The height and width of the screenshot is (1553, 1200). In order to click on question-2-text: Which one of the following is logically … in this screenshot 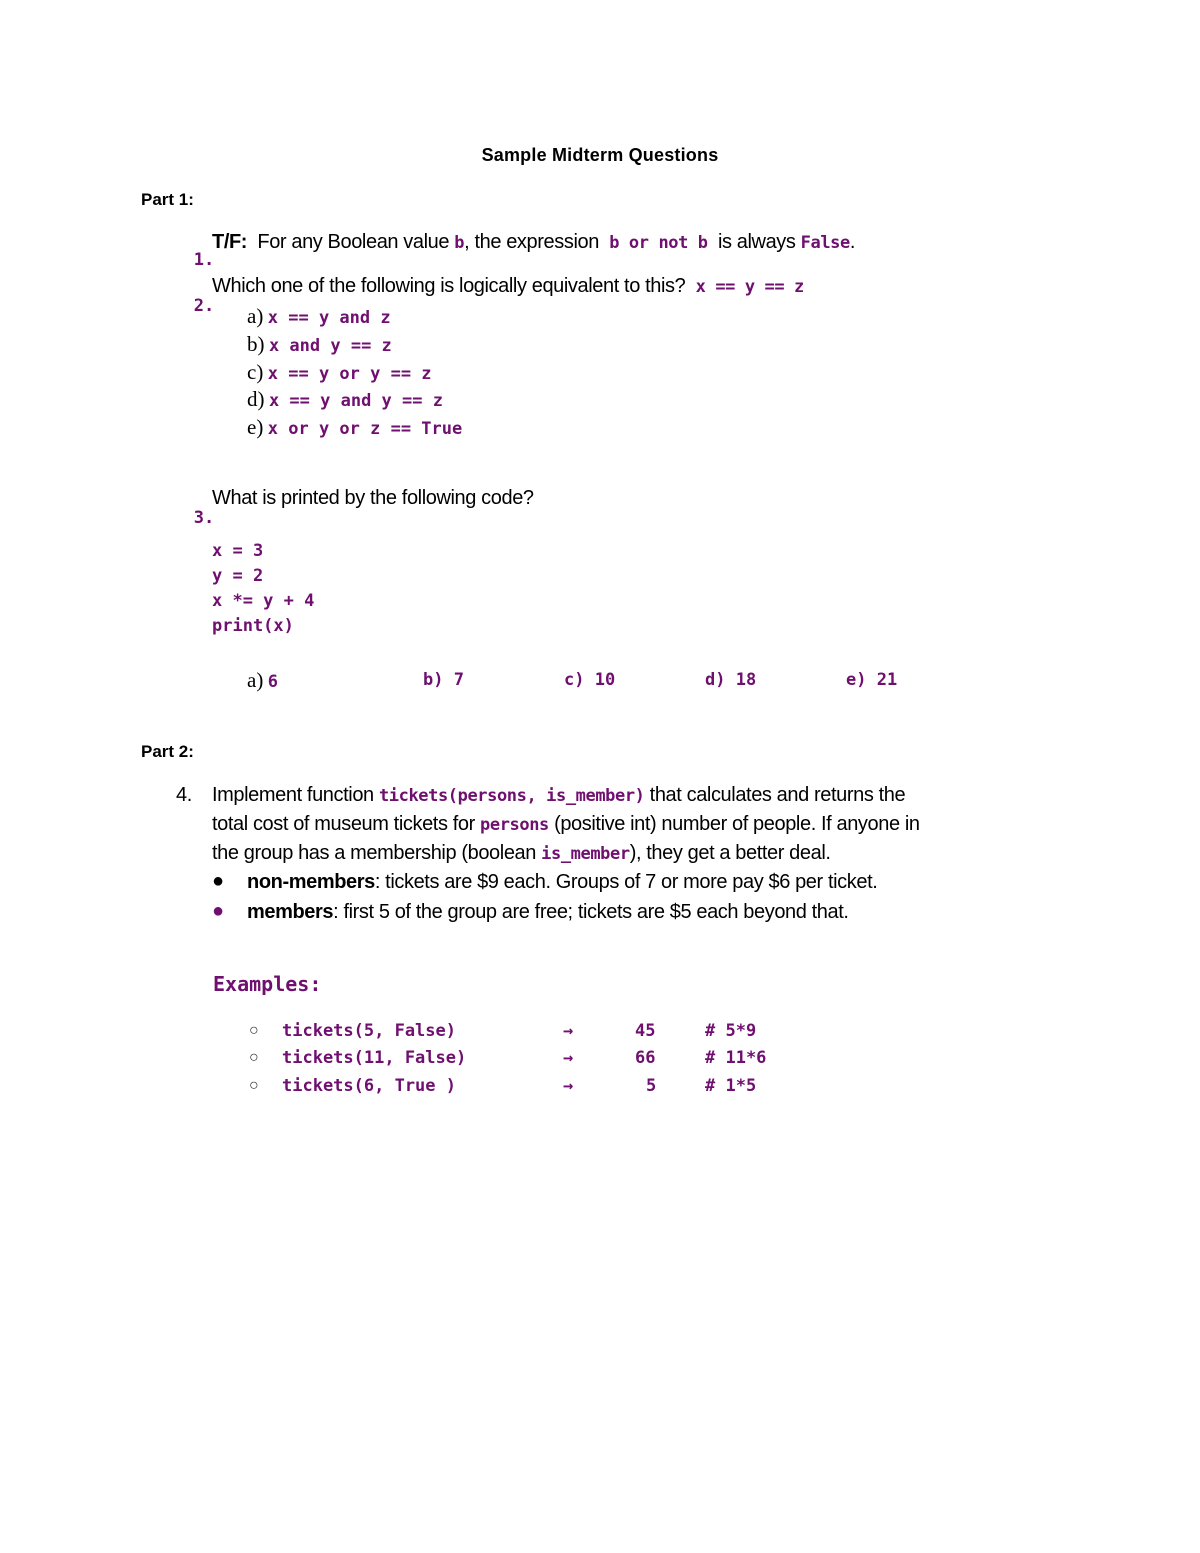, I will do `click(508, 286)`.